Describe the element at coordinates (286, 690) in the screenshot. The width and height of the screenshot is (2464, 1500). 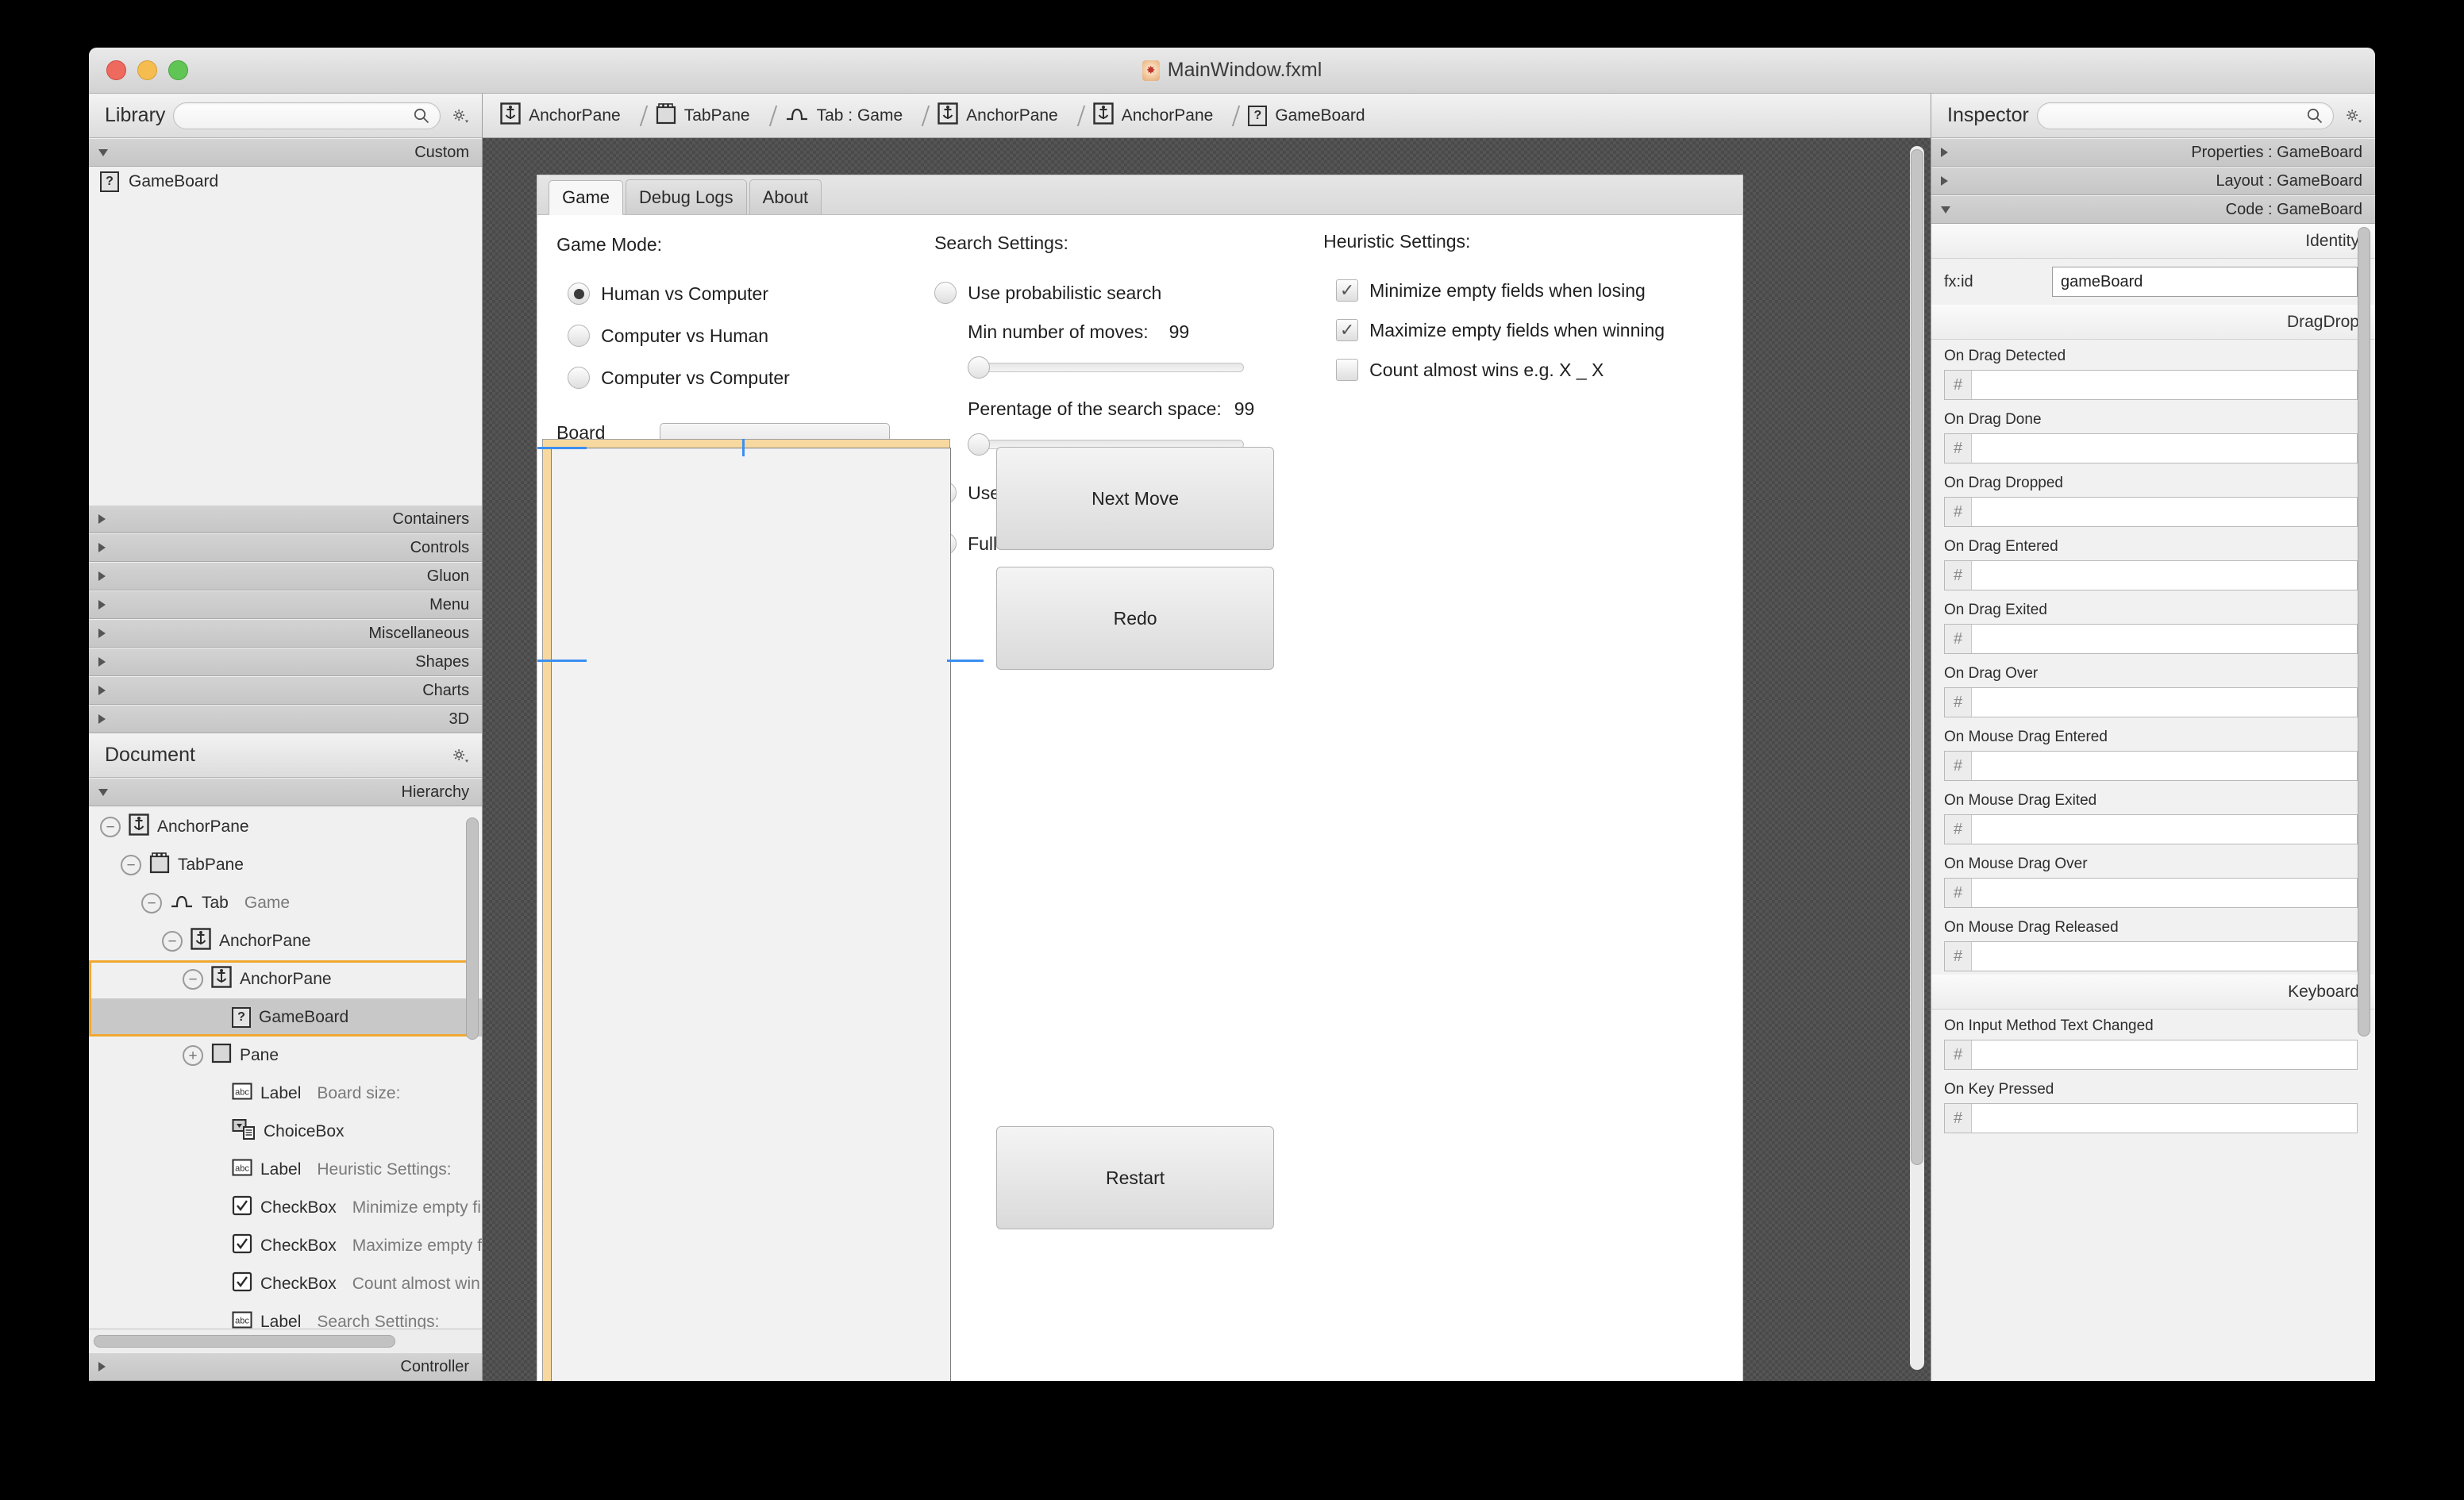
I see `library-section-charts: Charts` at that location.